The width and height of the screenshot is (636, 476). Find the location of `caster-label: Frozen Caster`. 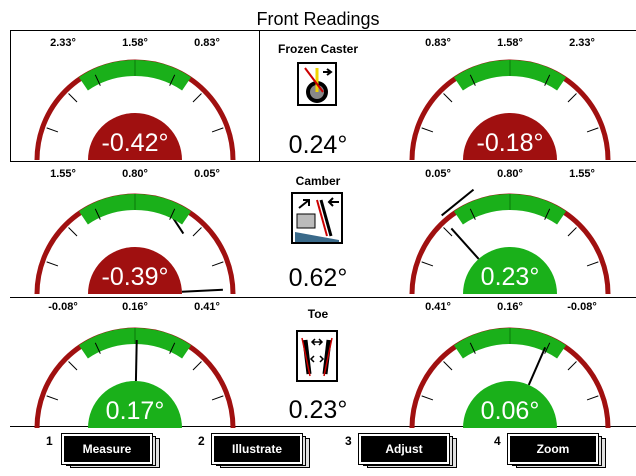

caster-label: Frozen Caster is located at coordinates (318, 49).